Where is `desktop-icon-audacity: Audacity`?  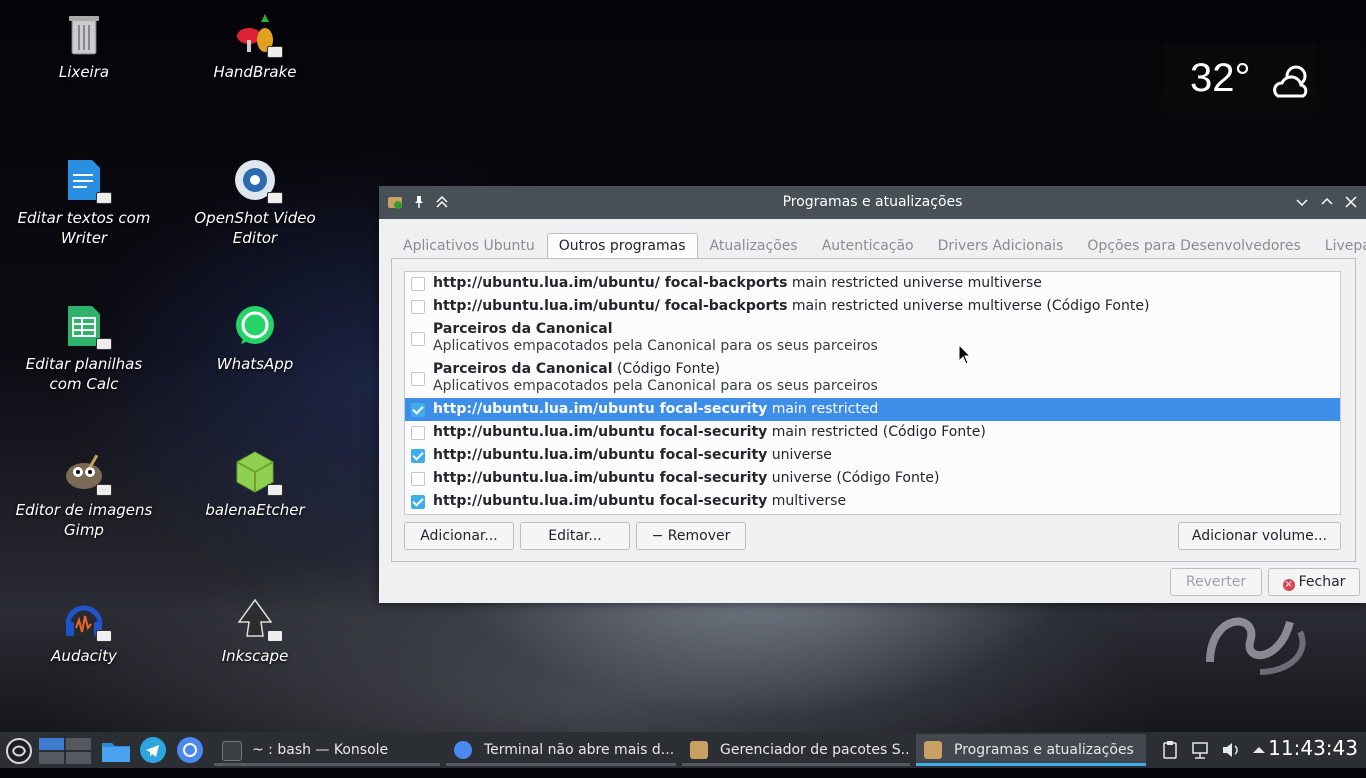 desktop-icon-audacity: Audacity is located at coordinates (84, 631).